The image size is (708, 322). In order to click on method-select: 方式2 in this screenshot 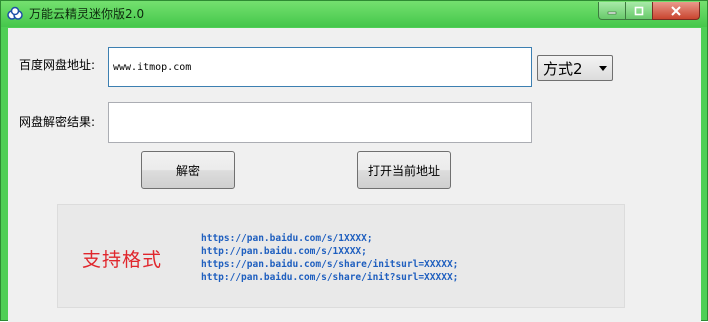, I will do `click(575, 68)`.